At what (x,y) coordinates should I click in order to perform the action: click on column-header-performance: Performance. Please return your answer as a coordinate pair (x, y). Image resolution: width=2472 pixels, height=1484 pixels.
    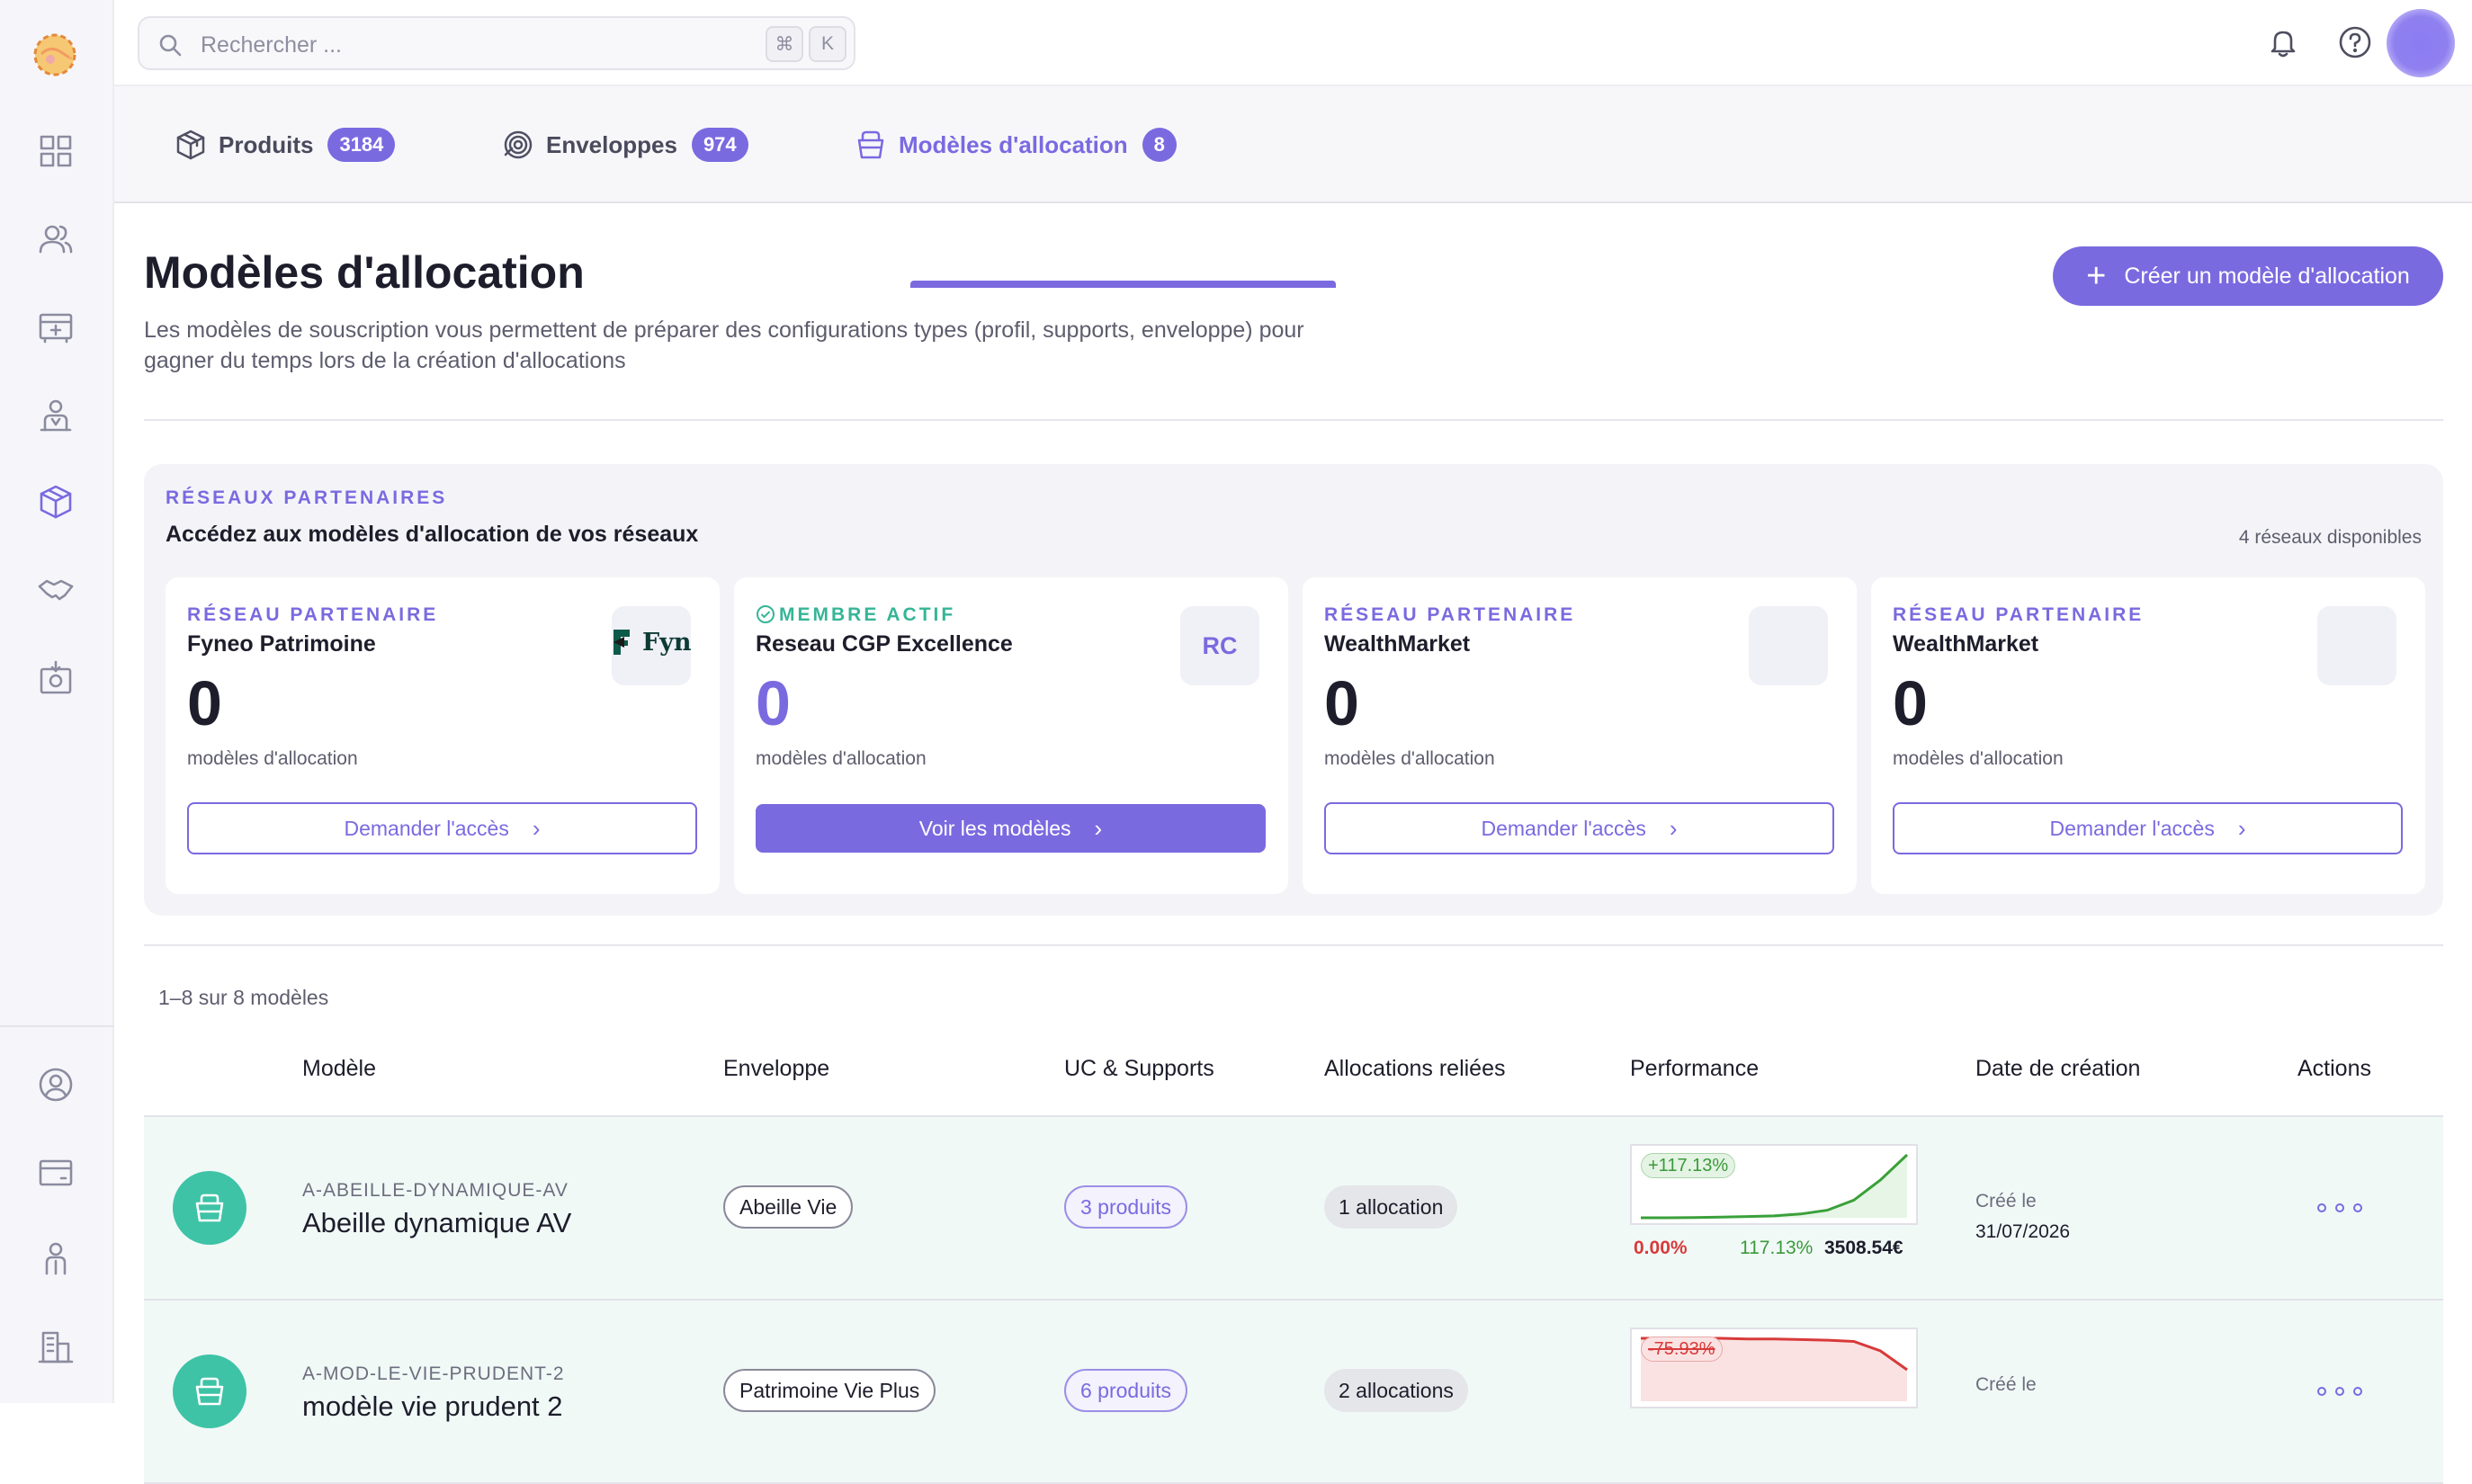
    Looking at the image, I should click on (1694, 1069).